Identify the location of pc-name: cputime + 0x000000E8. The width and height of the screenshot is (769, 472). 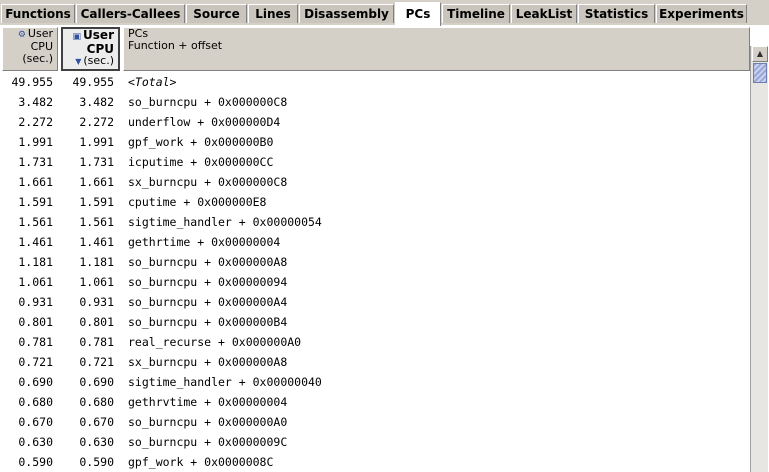
(197, 202).